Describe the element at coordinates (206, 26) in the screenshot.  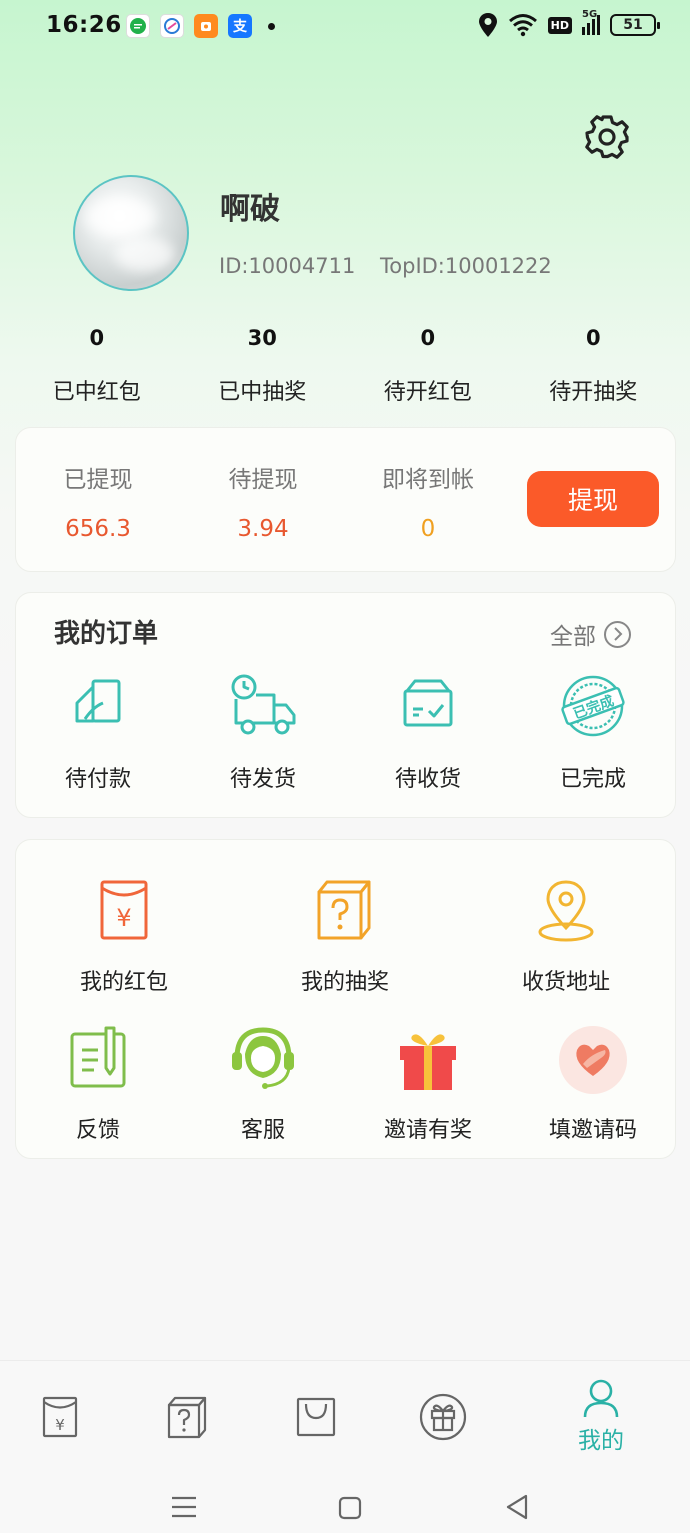
I see `shopping-app-icon` at that location.